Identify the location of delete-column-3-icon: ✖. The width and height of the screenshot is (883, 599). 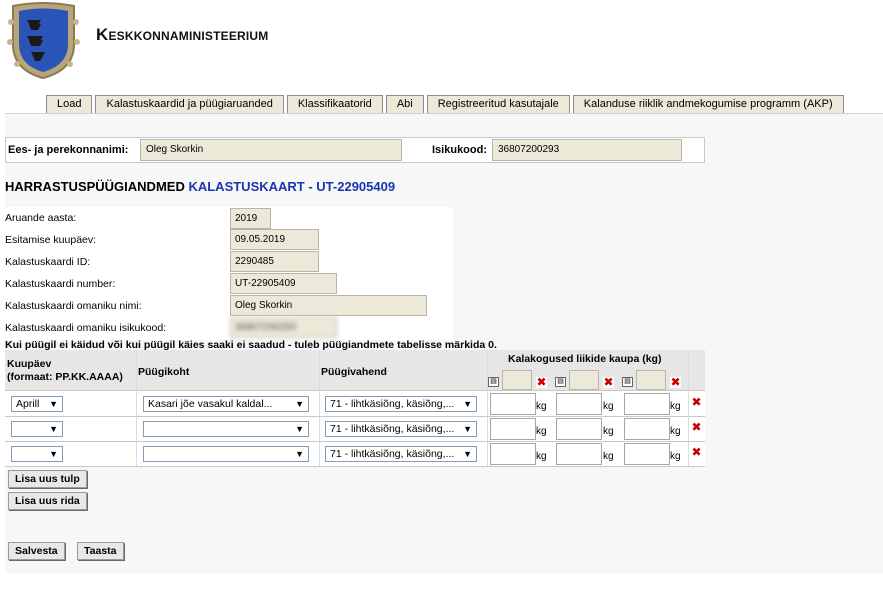
(675, 382).